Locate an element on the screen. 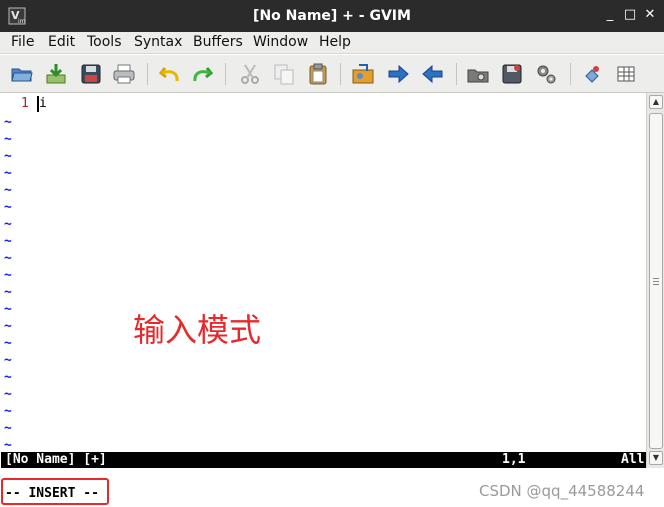  replace-icon is located at coordinates (363, 74).